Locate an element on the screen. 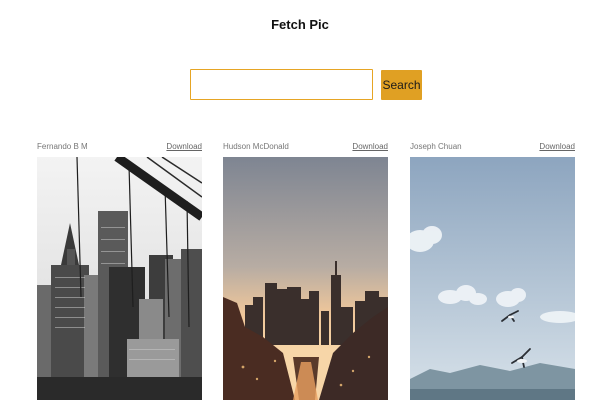 This screenshot has height=400, width=600. photo-meta: Joseph Chuan Download is located at coordinates (492, 147).